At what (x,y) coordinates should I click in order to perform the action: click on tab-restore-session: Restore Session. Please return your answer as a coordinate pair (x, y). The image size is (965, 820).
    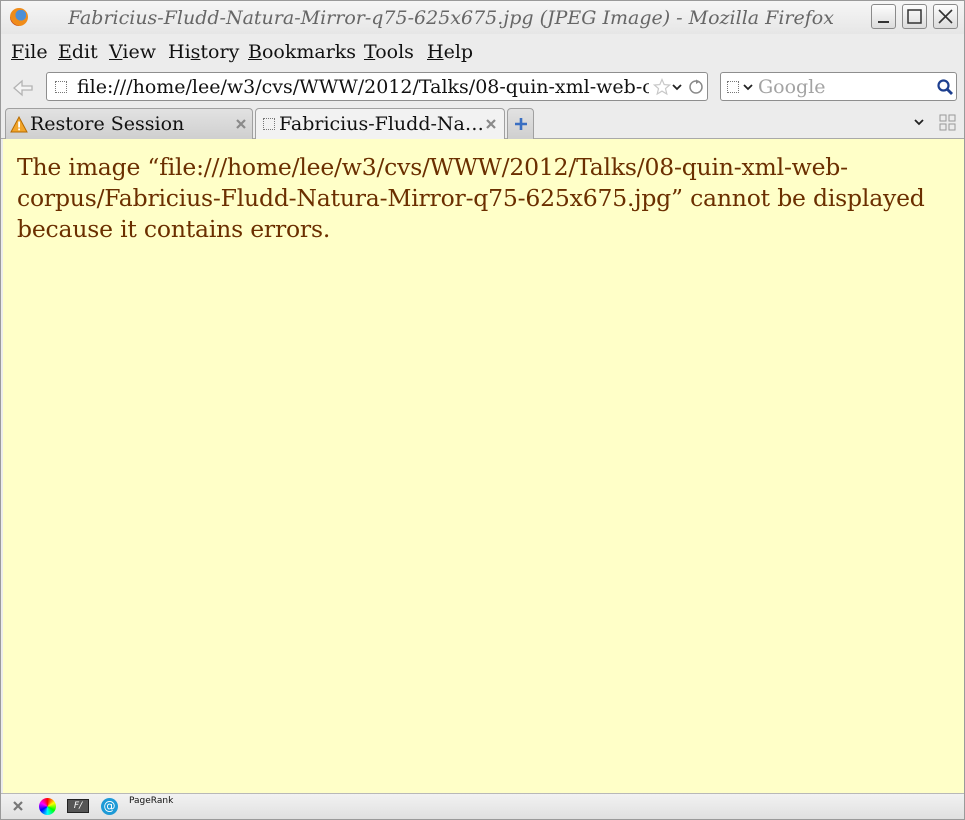
    Looking at the image, I should click on (129, 123).